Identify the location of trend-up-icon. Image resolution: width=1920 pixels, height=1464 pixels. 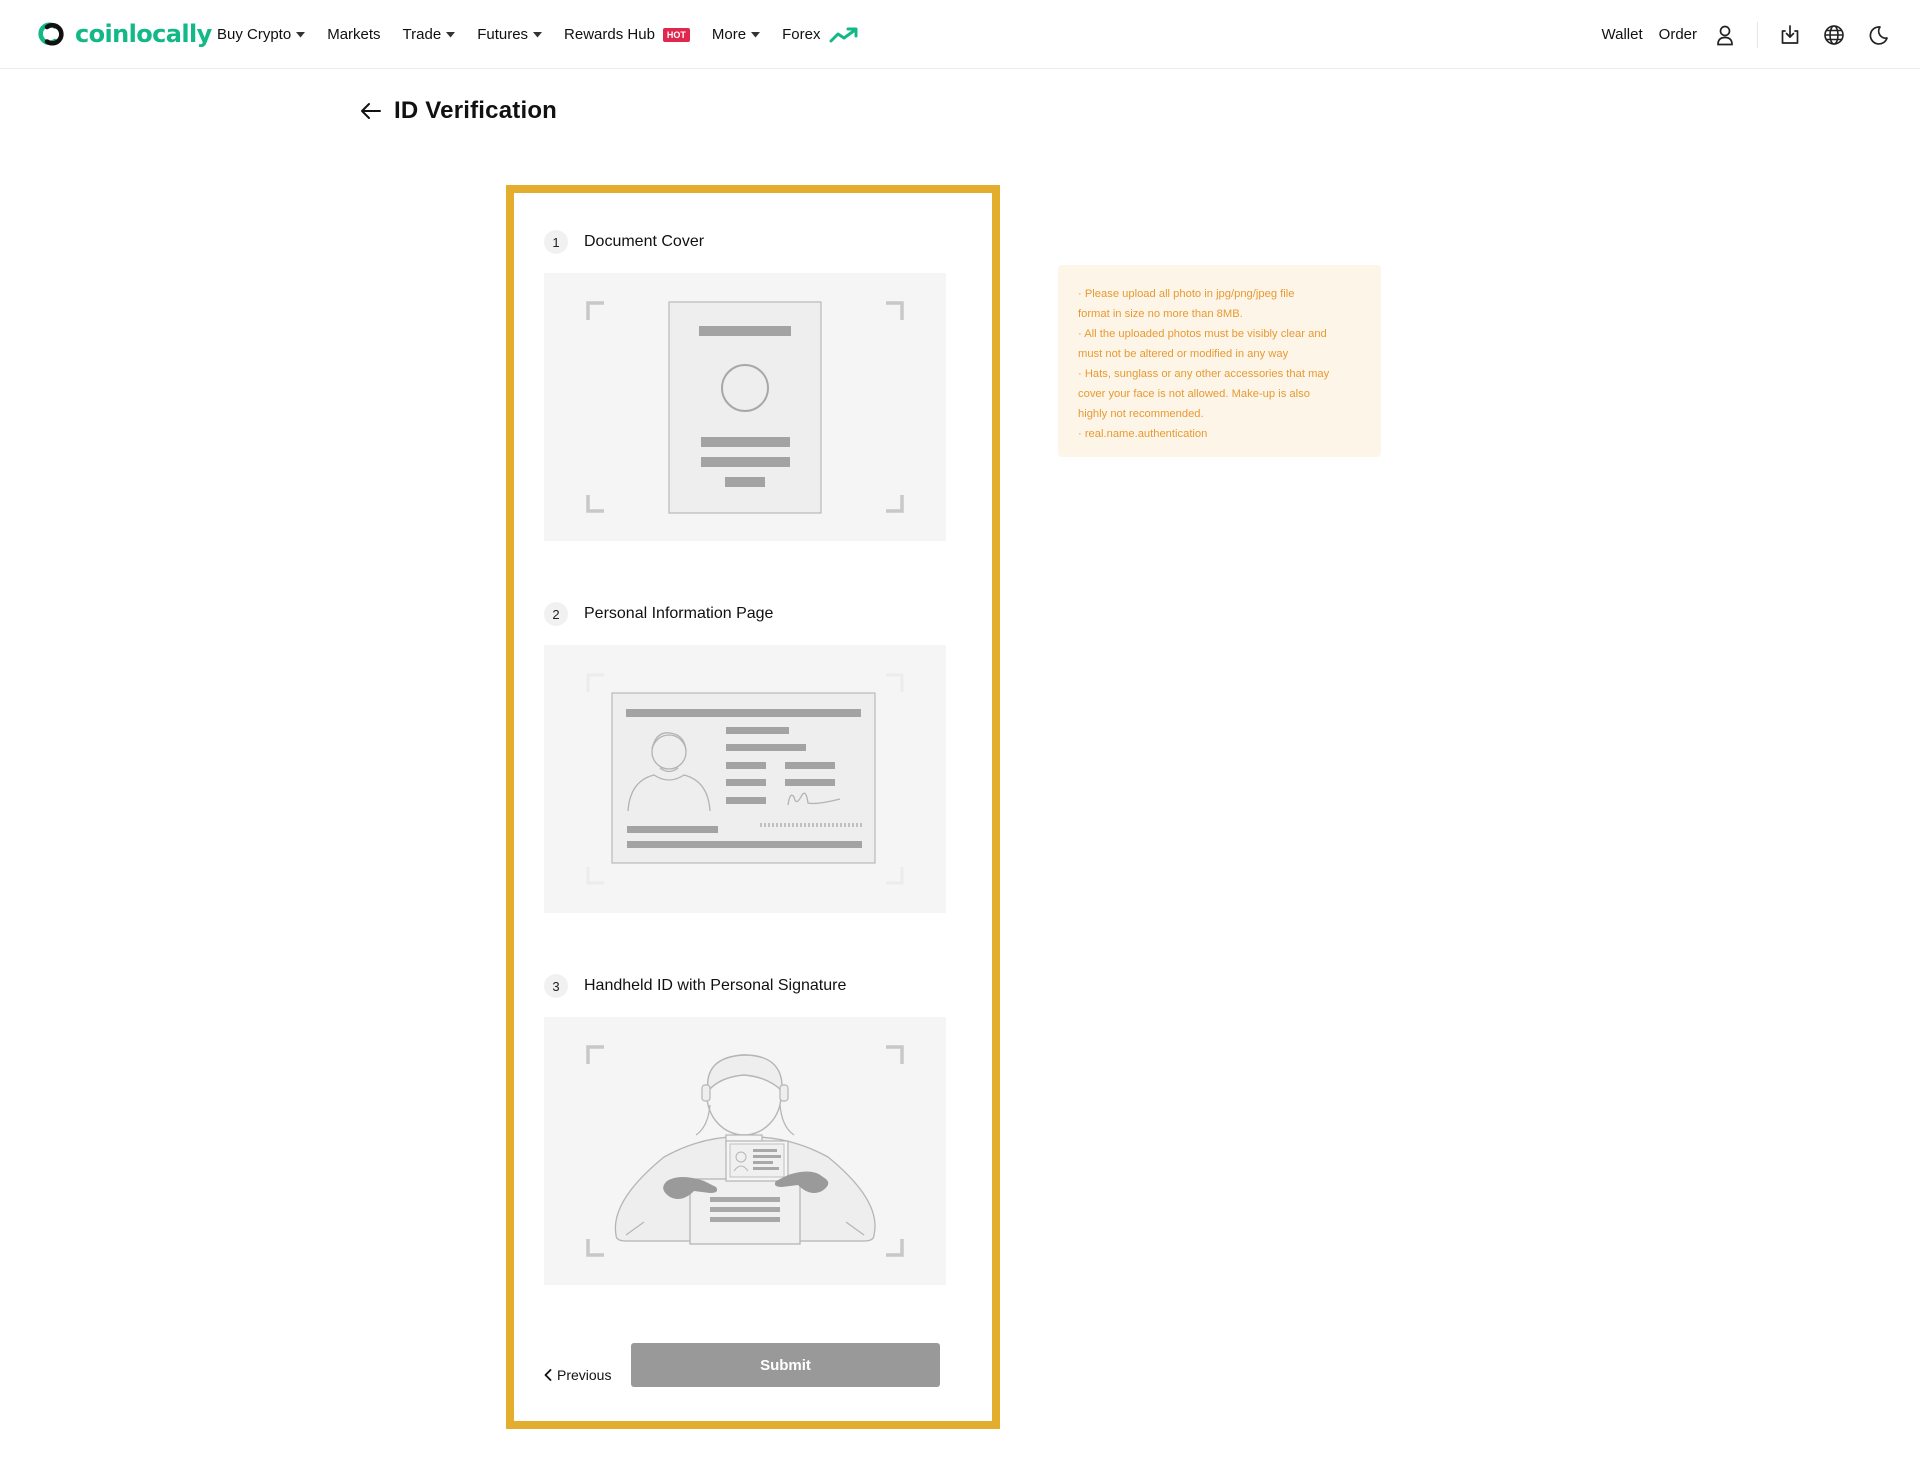
(843, 34).